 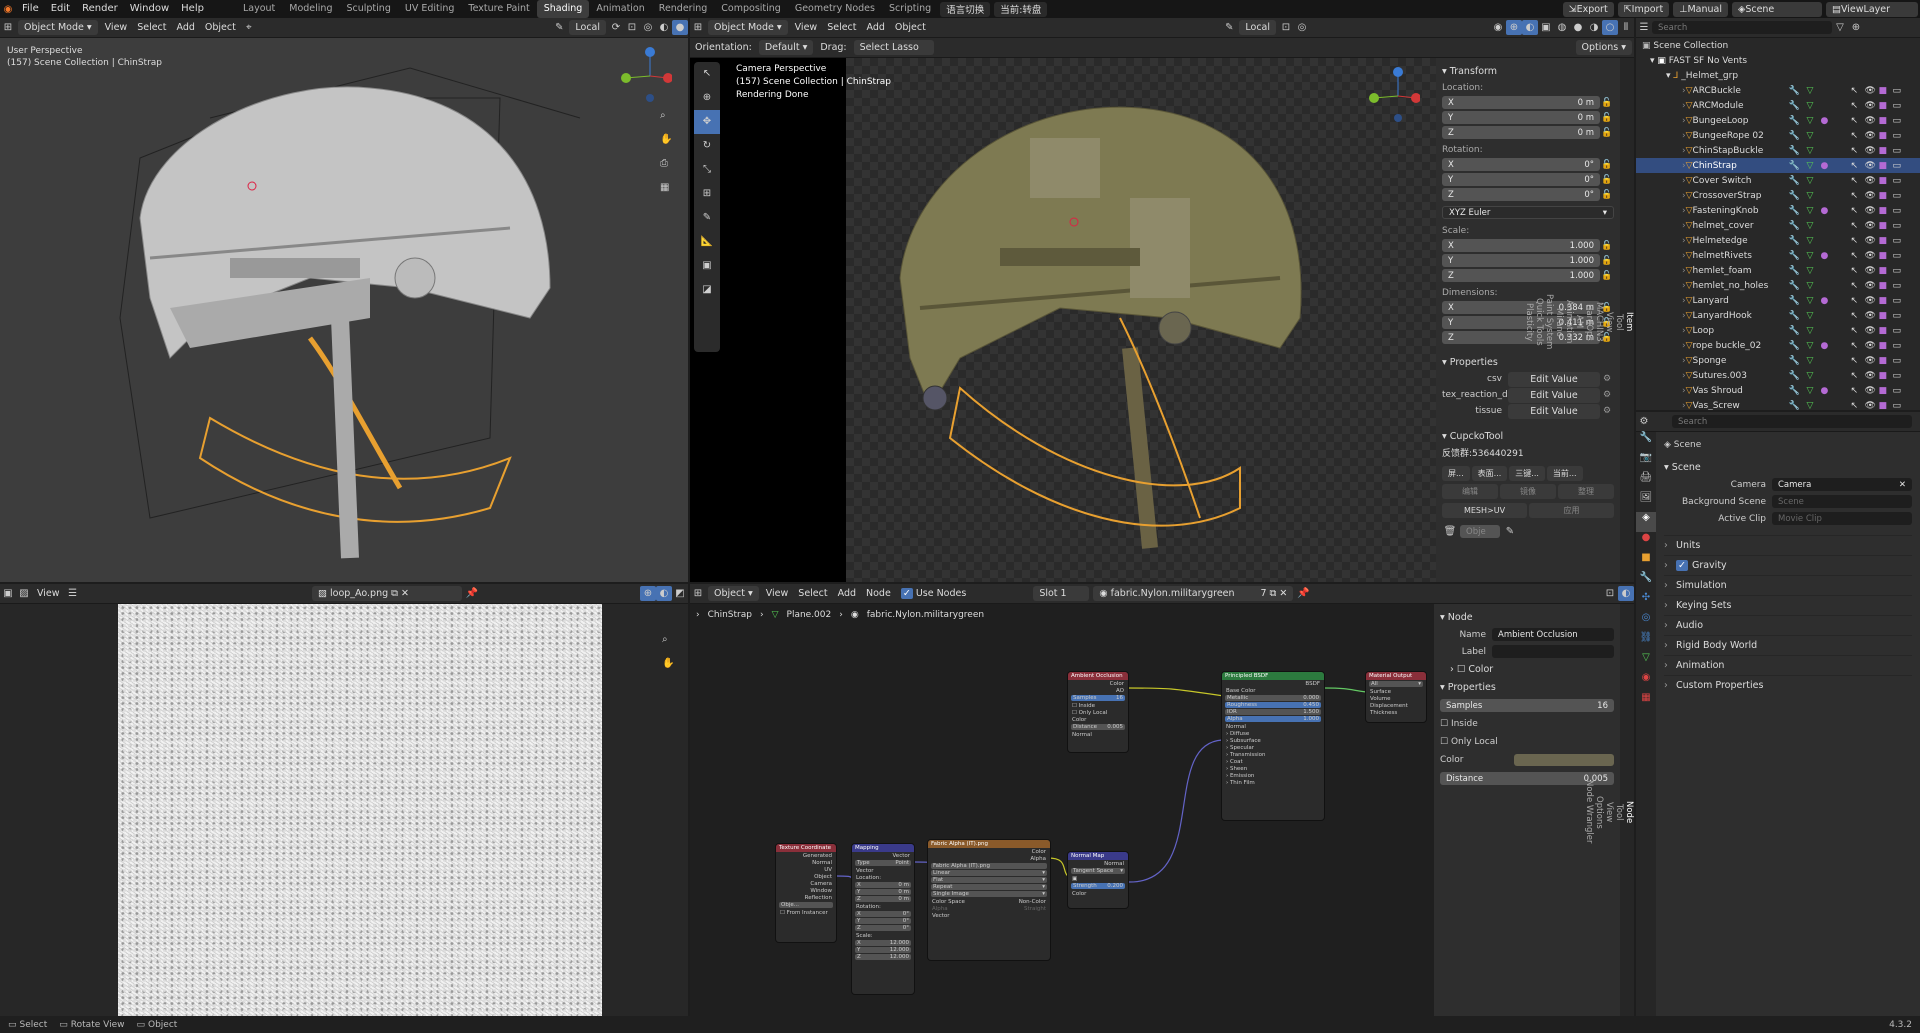 What do you see at coordinates (1778, 210) in the screenshot?
I see `outliner-item: › ▽ FasteningKnob 🔧 ▽ ● ↖ 👁 ■ ▭` at bounding box center [1778, 210].